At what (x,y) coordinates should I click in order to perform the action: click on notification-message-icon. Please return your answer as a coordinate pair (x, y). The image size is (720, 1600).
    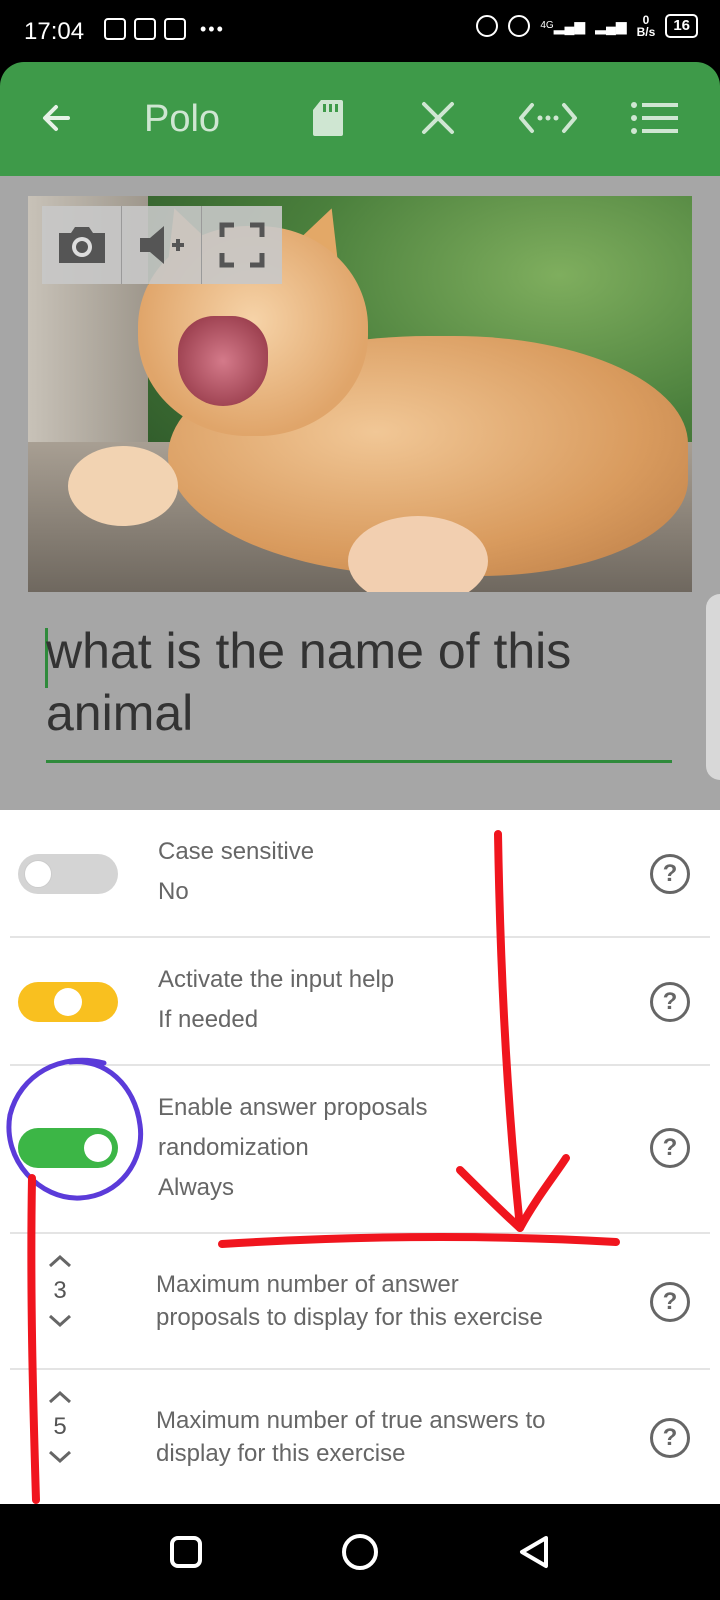
    Looking at the image, I should click on (115, 29).